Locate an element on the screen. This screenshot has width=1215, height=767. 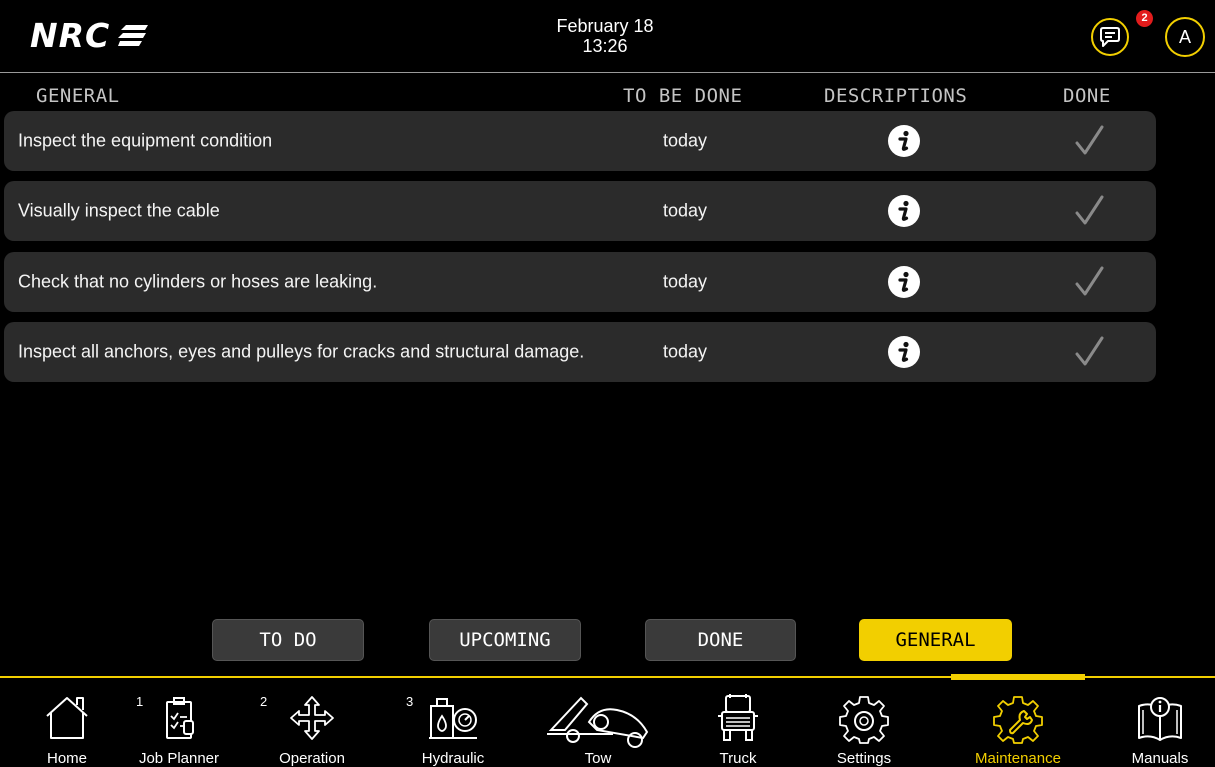
header-bar: NRC February 18 13:26 2 A is located at coordinates (607, 36).